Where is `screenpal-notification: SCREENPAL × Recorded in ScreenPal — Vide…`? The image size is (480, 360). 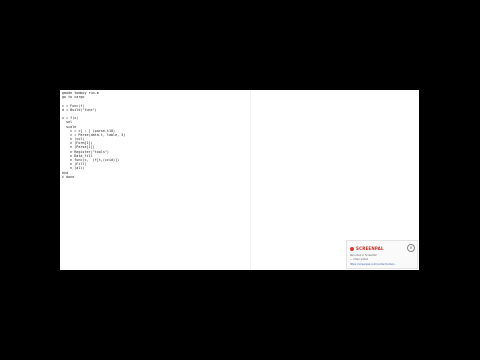 screenpal-notification: SCREENPAL × Recorded in ScreenPal — Vide… is located at coordinates (382, 254).